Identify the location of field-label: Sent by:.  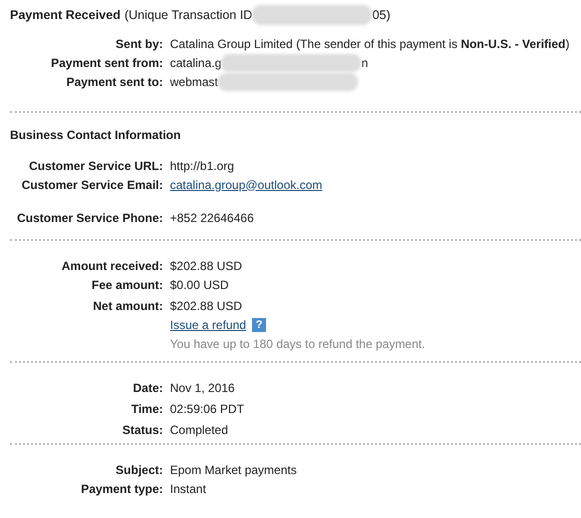
(138, 43).